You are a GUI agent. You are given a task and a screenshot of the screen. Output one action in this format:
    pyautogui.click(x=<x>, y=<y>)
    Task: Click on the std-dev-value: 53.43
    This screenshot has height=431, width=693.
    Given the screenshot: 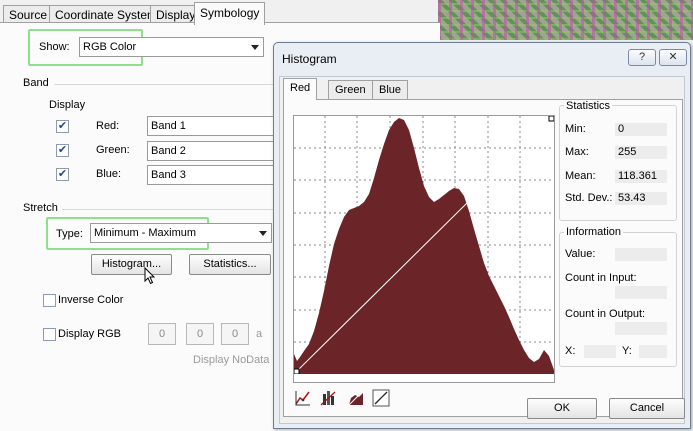 What is the action you would take?
    pyautogui.click(x=641, y=198)
    